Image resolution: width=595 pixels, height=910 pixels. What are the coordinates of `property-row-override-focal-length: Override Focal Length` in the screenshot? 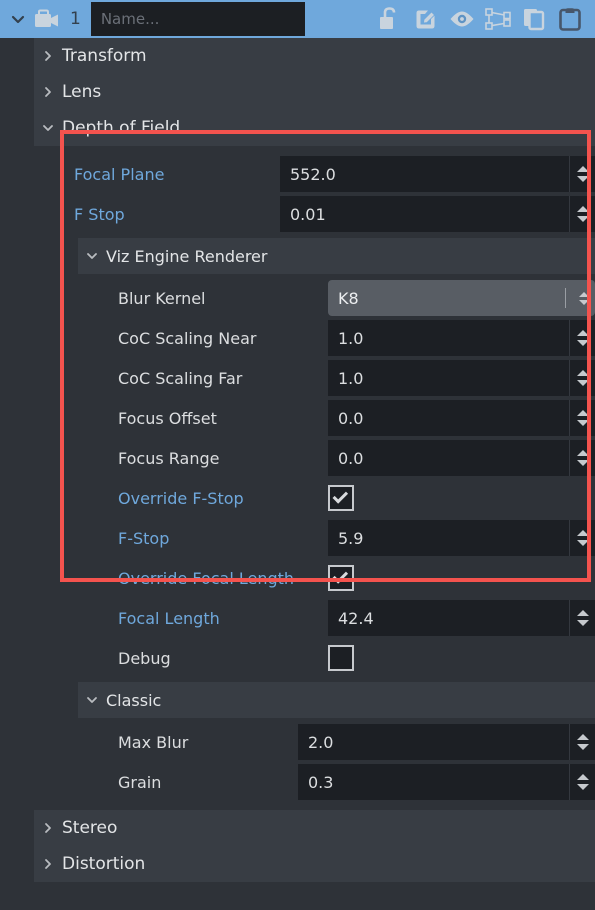 It's located at (297, 578).